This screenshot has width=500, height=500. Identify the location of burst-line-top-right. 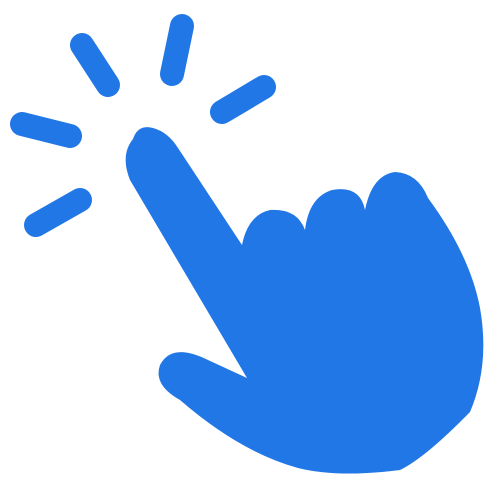
(243, 99).